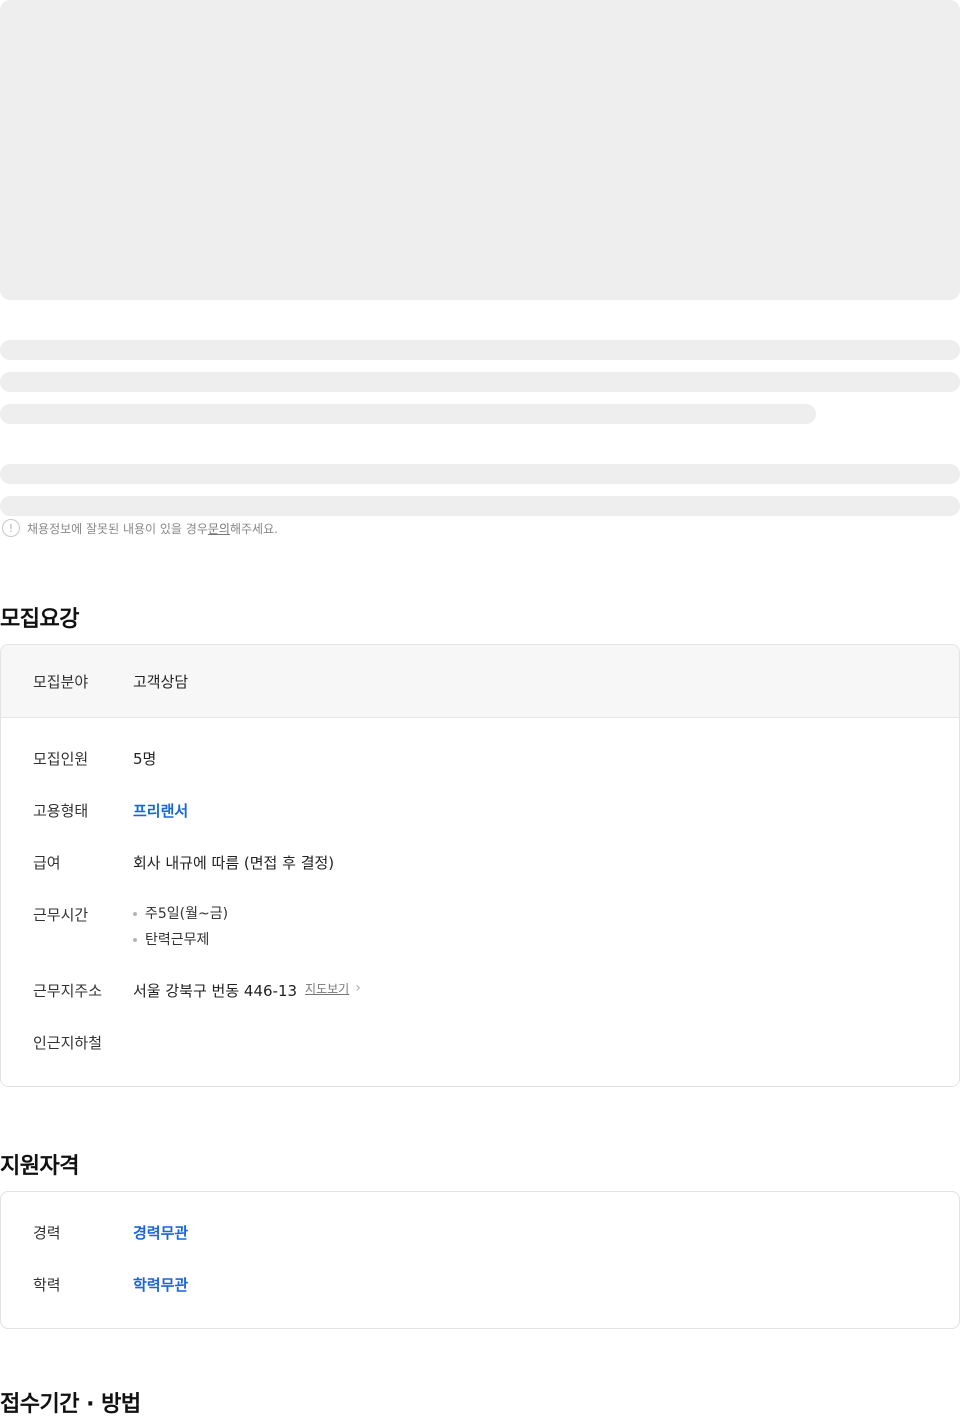 This screenshot has width=960, height=1418. I want to click on work-hours-label: 근무시간, so click(61, 915).